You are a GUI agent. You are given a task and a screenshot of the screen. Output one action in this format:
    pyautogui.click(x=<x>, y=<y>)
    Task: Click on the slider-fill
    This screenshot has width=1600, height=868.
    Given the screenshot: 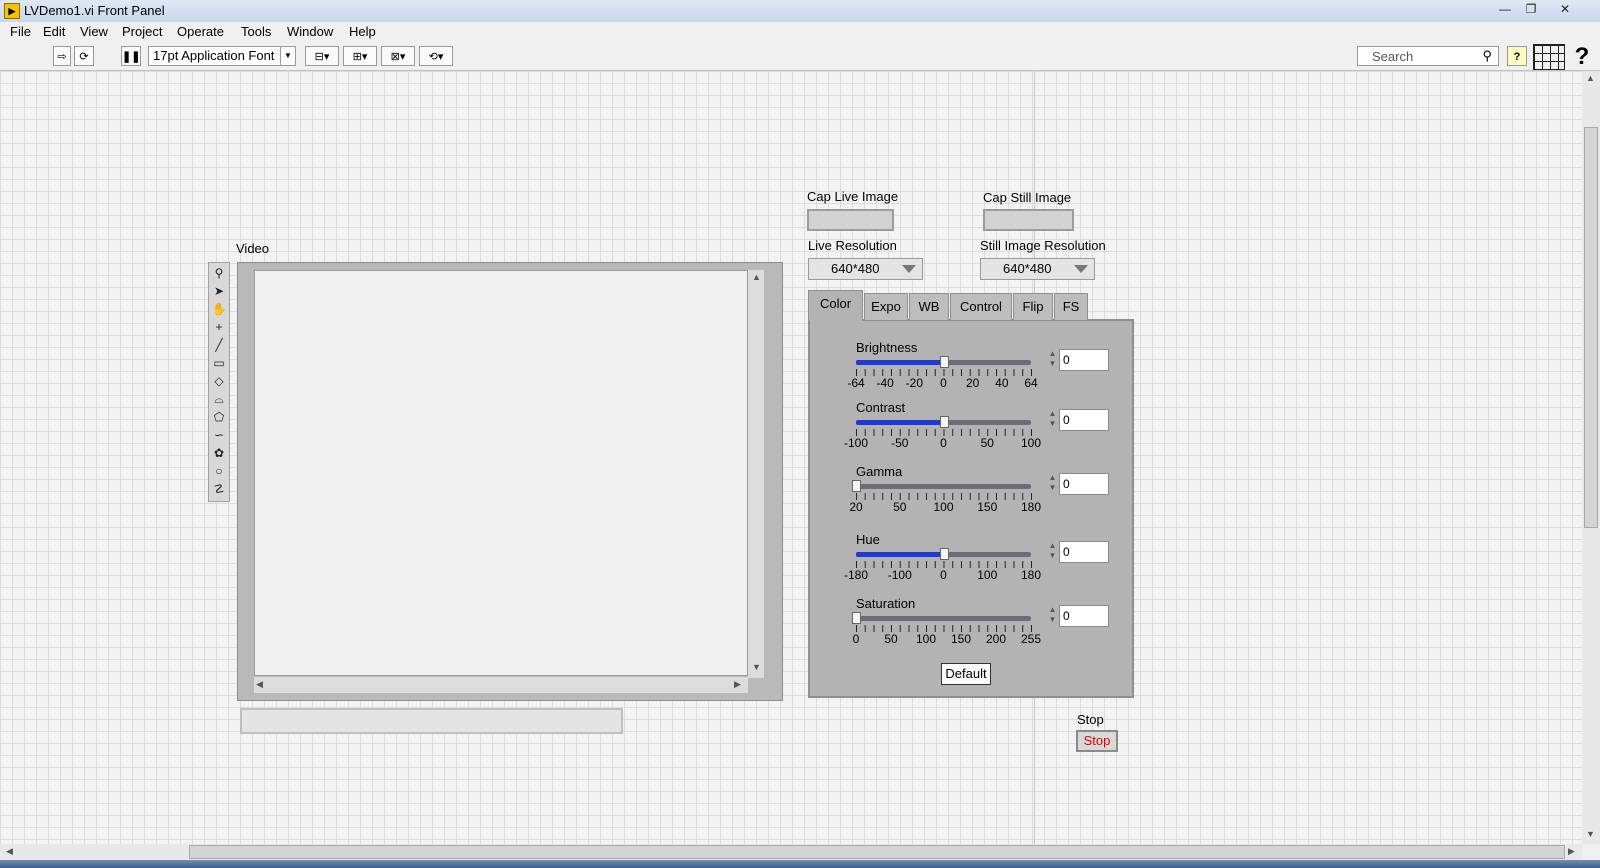 What is the action you would take?
    pyautogui.click(x=900, y=362)
    